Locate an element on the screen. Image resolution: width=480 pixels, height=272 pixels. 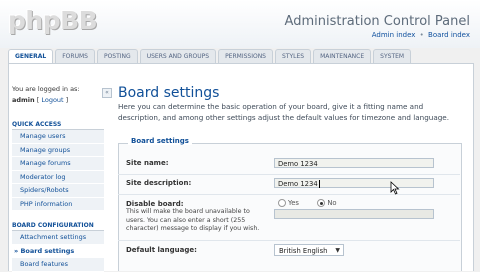
site-name-label: Site name: is located at coordinates (147, 163).